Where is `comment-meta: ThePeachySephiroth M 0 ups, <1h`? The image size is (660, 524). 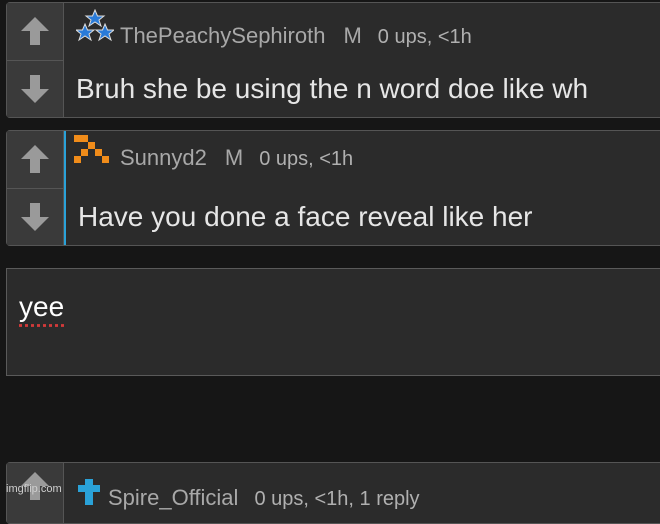 comment-meta: ThePeachySephiroth M 0 ups, <1h is located at coordinates (274, 29).